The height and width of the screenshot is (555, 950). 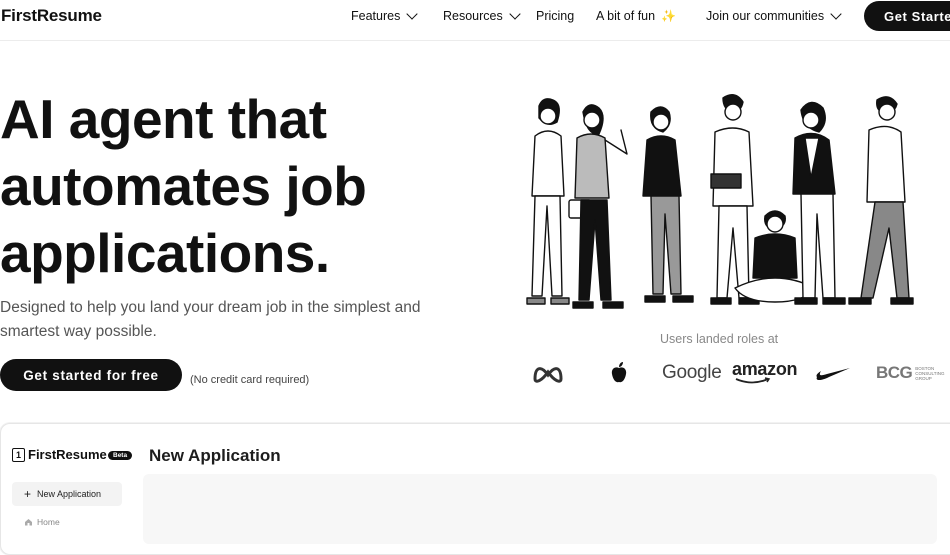 What do you see at coordinates (48, 522) in the screenshot?
I see `sidebar-item-label: Home` at bounding box center [48, 522].